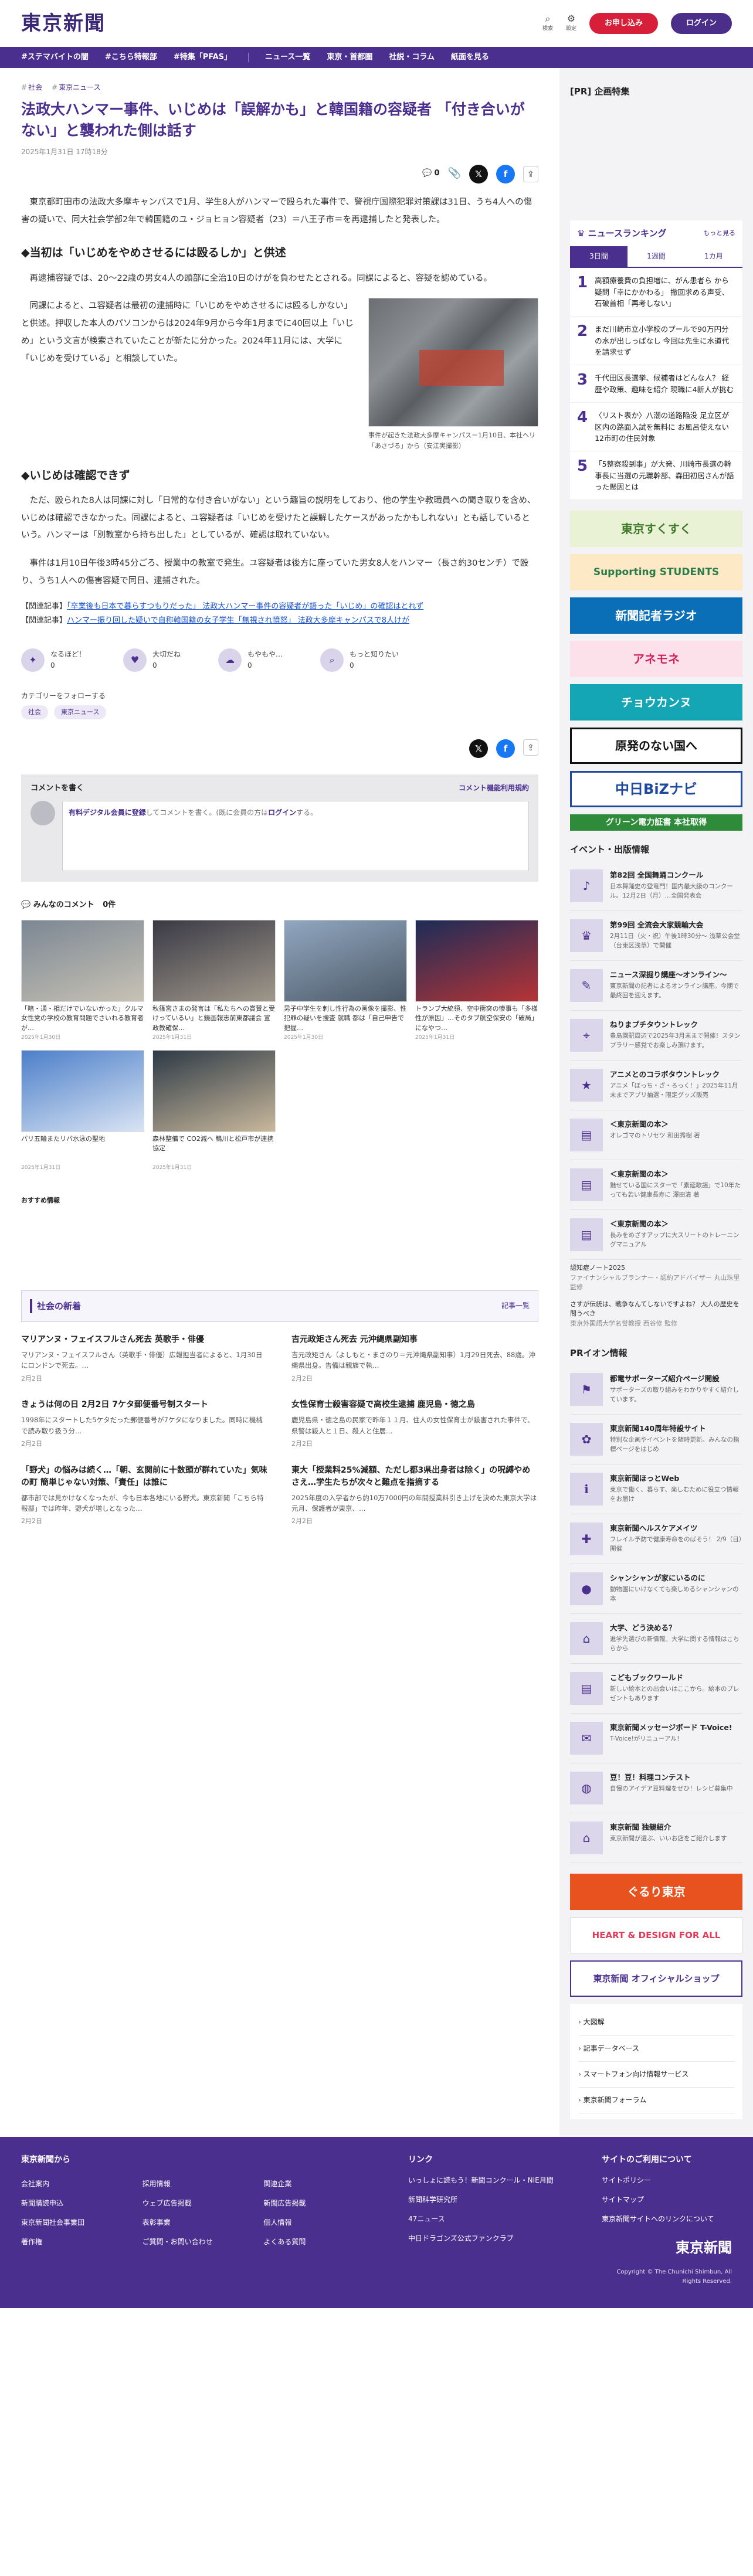 This screenshot has width=753, height=2576. What do you see at coordinates (656, 2049) in the screenshot?
I see `link-database: 記事データベース` at bounding box center [656, 2049].